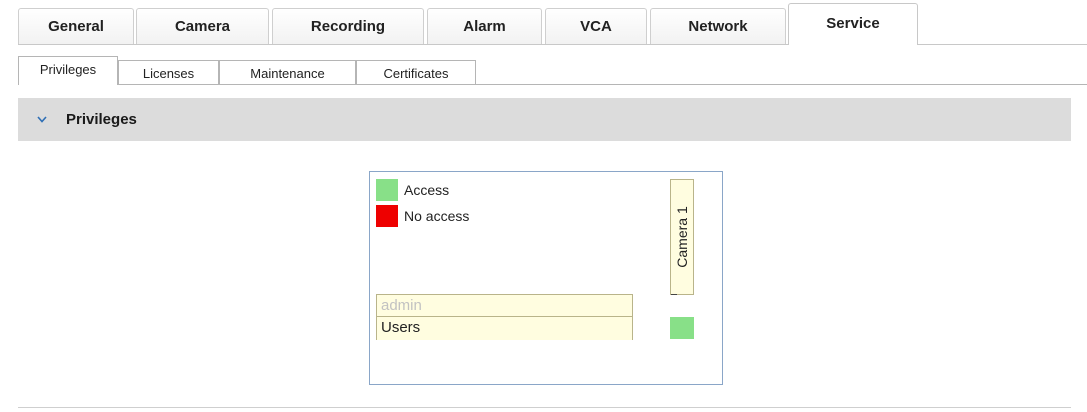  What do you see at coordinates (718, 26) in the screenshot?
I see `tab-network: Network` at bounding box center [718, 26].